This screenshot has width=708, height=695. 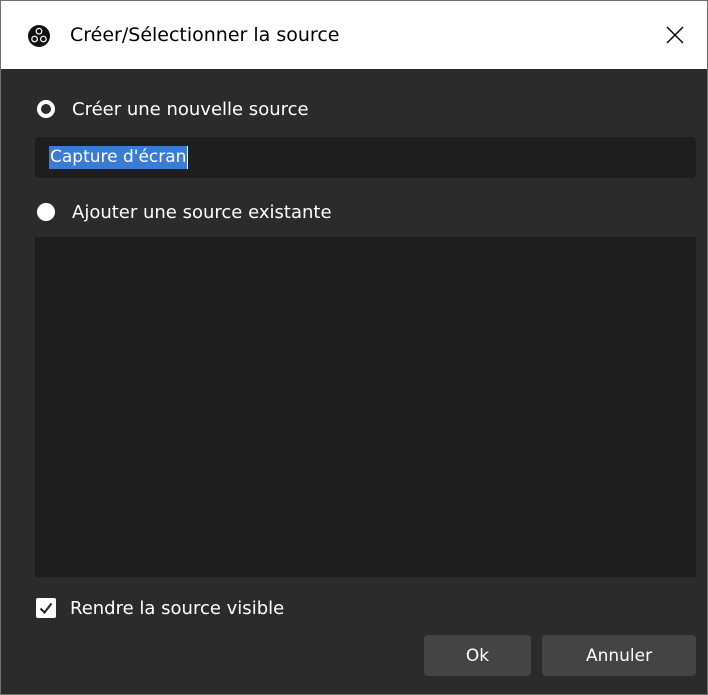 What do you see at coordinates (202, 212) in the screenshot?
I see `add-existing-label: Ajouter une source existante` at bounding box center [202, 212].